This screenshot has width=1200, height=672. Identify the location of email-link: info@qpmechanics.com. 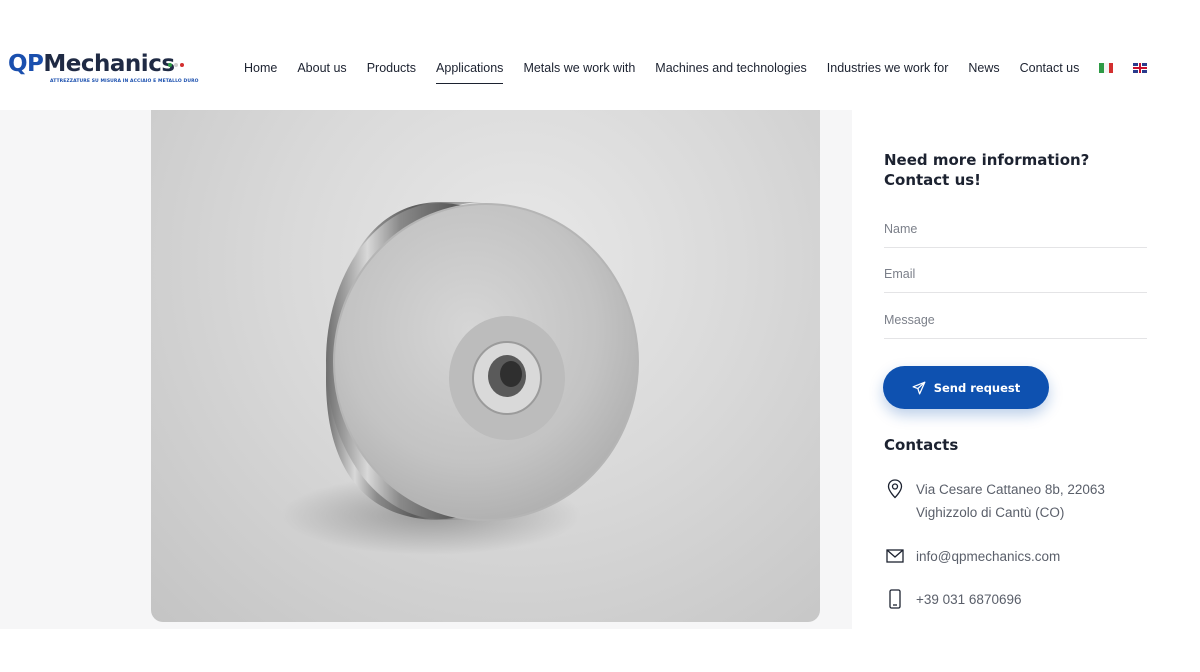
(988, 556).